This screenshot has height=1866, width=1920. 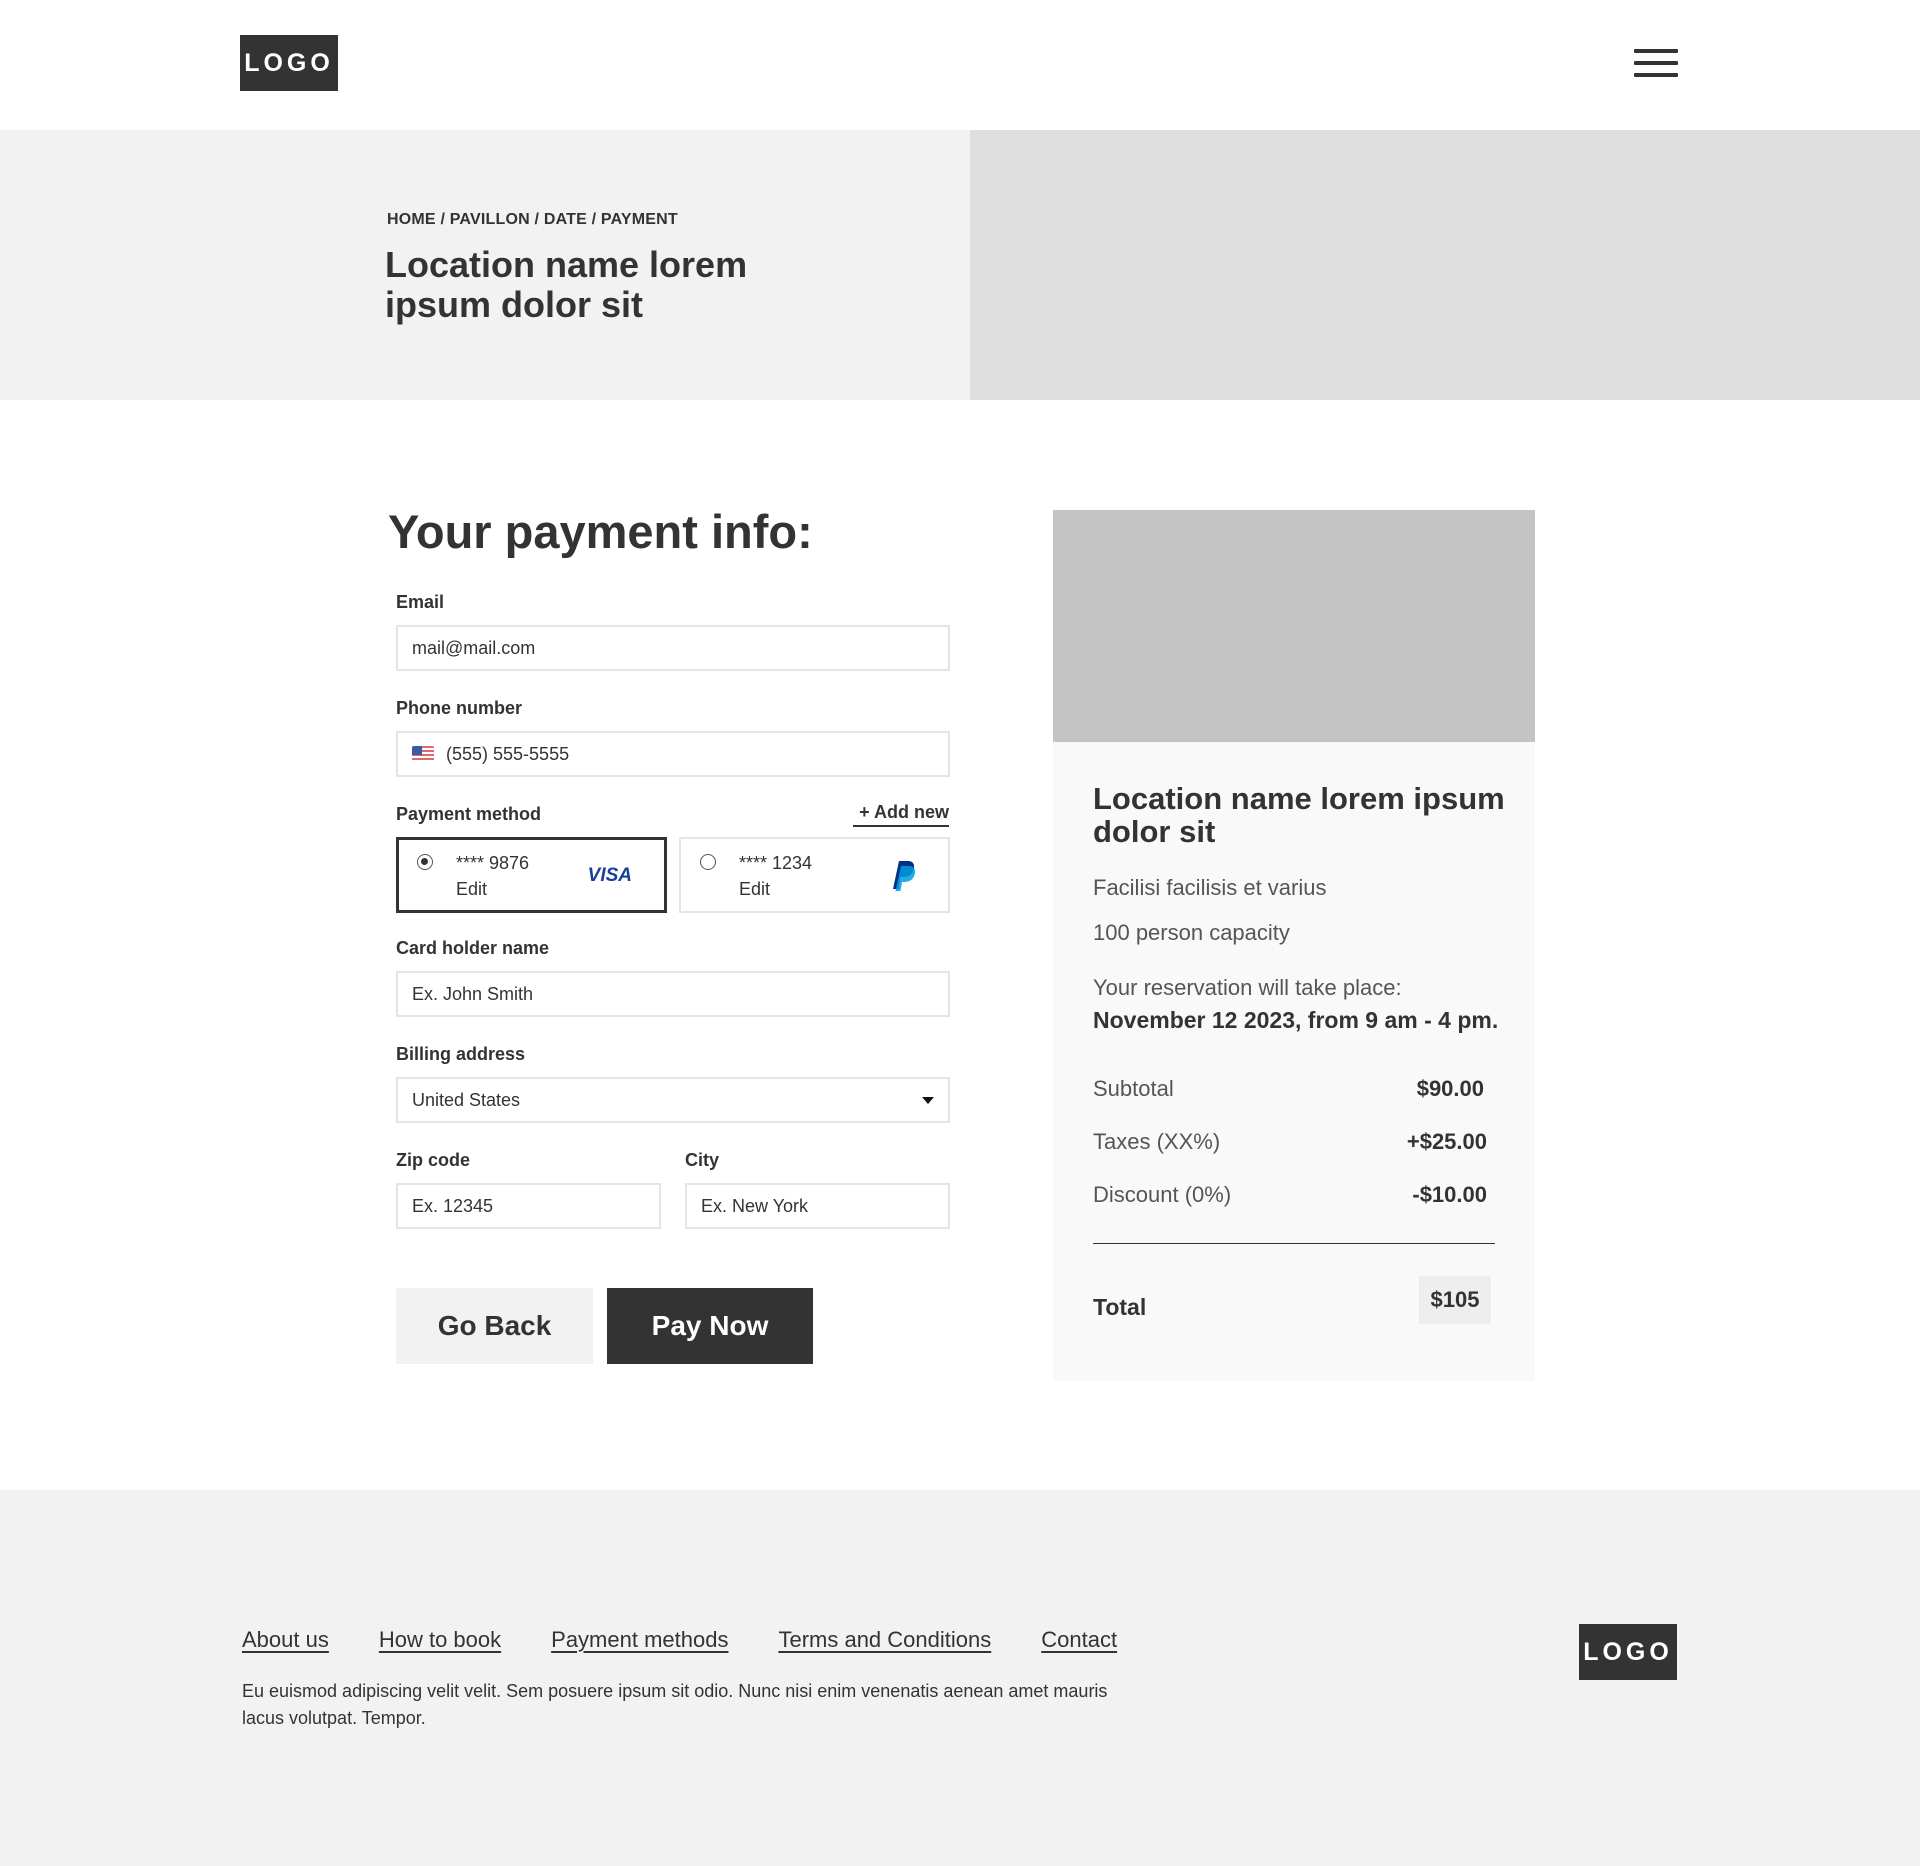 I want to click on visa-logo: VISA, so click(x=609, y=875).